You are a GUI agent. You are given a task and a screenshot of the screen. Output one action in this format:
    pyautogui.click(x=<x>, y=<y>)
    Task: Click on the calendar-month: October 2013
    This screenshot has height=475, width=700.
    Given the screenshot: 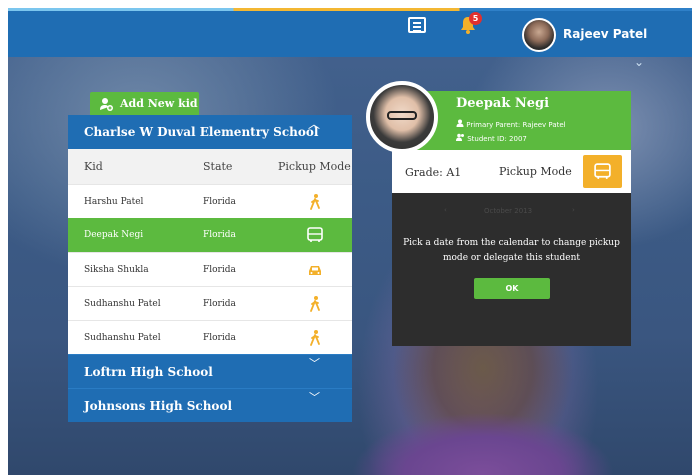 What is the action you would take?
    pyautogui.click(x=508, y=211)
    